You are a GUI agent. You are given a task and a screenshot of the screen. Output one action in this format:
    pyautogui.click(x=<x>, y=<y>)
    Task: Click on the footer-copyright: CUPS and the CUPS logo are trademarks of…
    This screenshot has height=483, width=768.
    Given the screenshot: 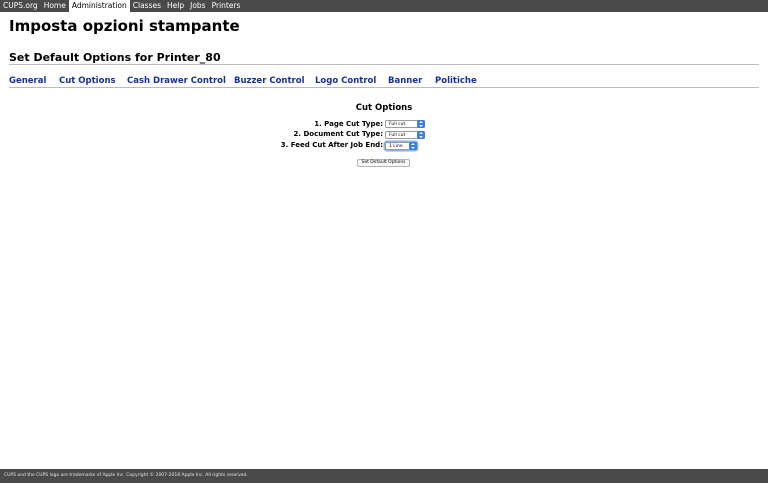 What is the action you would take?
    pyautogui.click(x=126, y=475)
    